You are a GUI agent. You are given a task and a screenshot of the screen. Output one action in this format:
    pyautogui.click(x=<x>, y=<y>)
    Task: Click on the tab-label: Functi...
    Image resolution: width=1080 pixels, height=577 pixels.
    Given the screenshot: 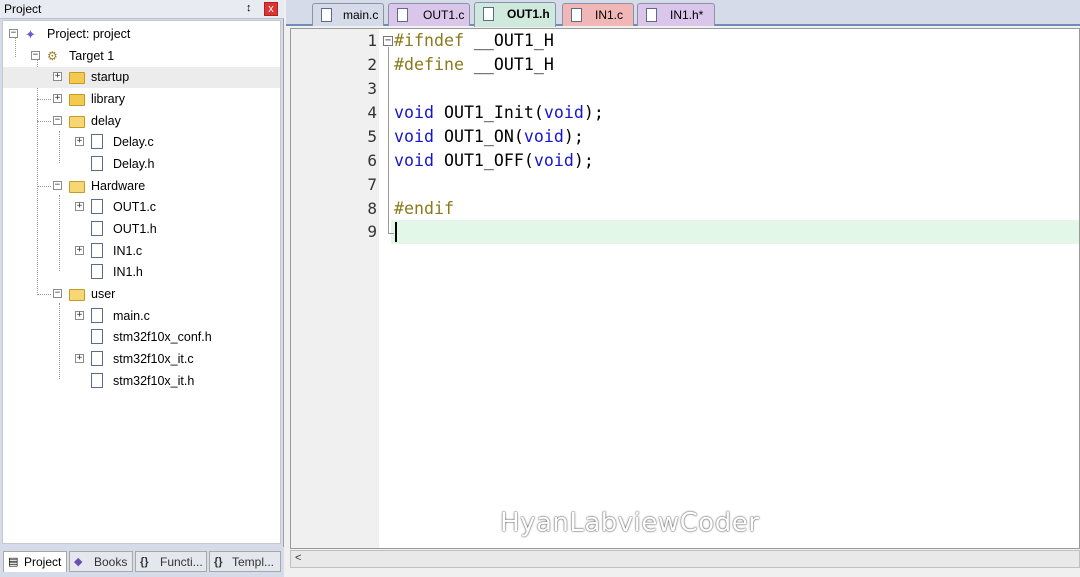 What is the action you would take?
    pyautogui.click(x=181, y=562)
    